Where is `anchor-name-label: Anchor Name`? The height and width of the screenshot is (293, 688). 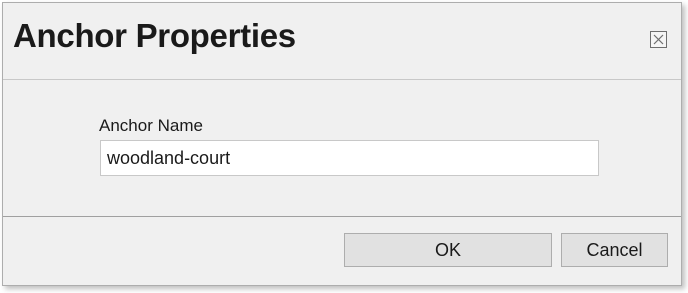 anchor-name-label: Anchor Name is located at coordinates (151, 125).